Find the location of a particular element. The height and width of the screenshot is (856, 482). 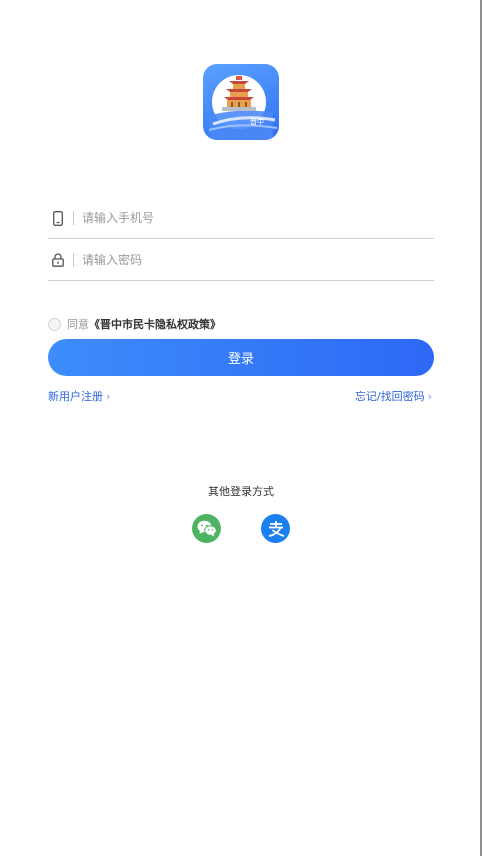

forgot-password-link: 忘记/找回密码 › is located at coordinates (393, 396).